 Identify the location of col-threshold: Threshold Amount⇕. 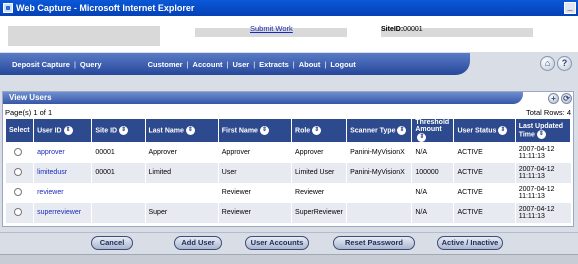
(433, 130).